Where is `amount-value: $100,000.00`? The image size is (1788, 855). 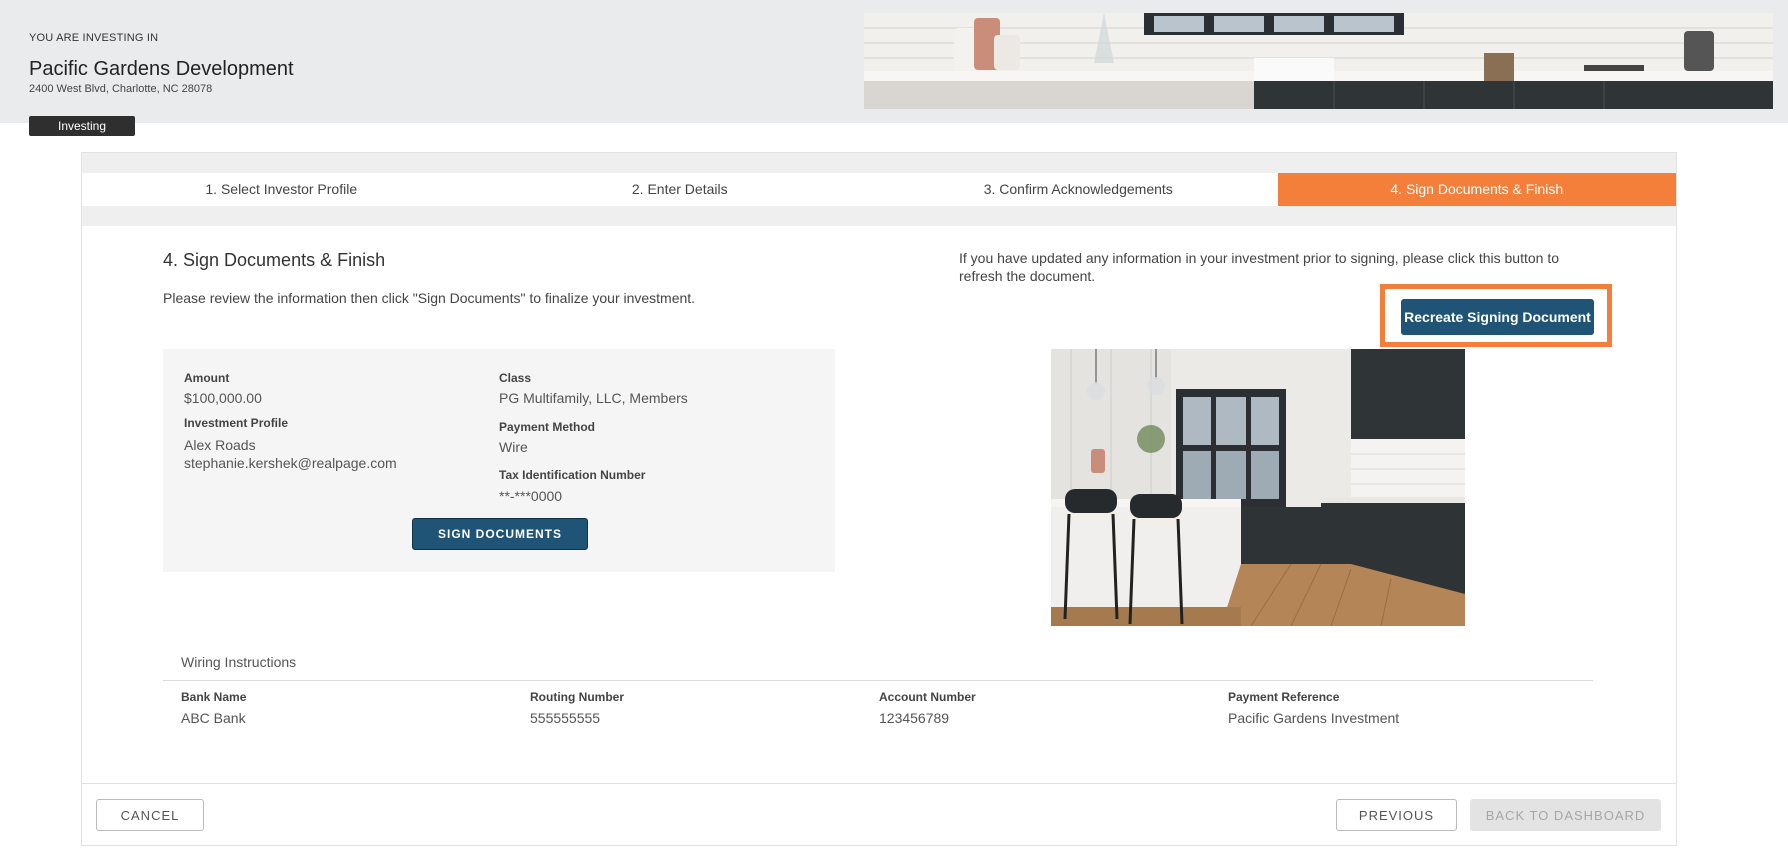 amount-value: $100,000.00 is located at coordinates (223, 398).